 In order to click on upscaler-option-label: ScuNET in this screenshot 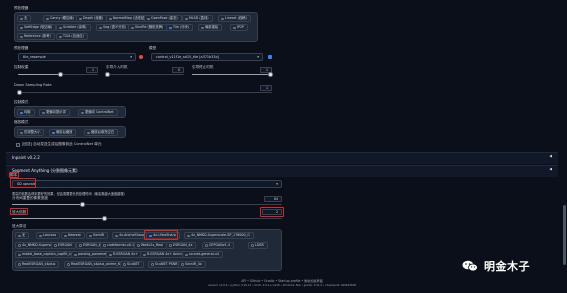, I will do `click(133, 263)`.